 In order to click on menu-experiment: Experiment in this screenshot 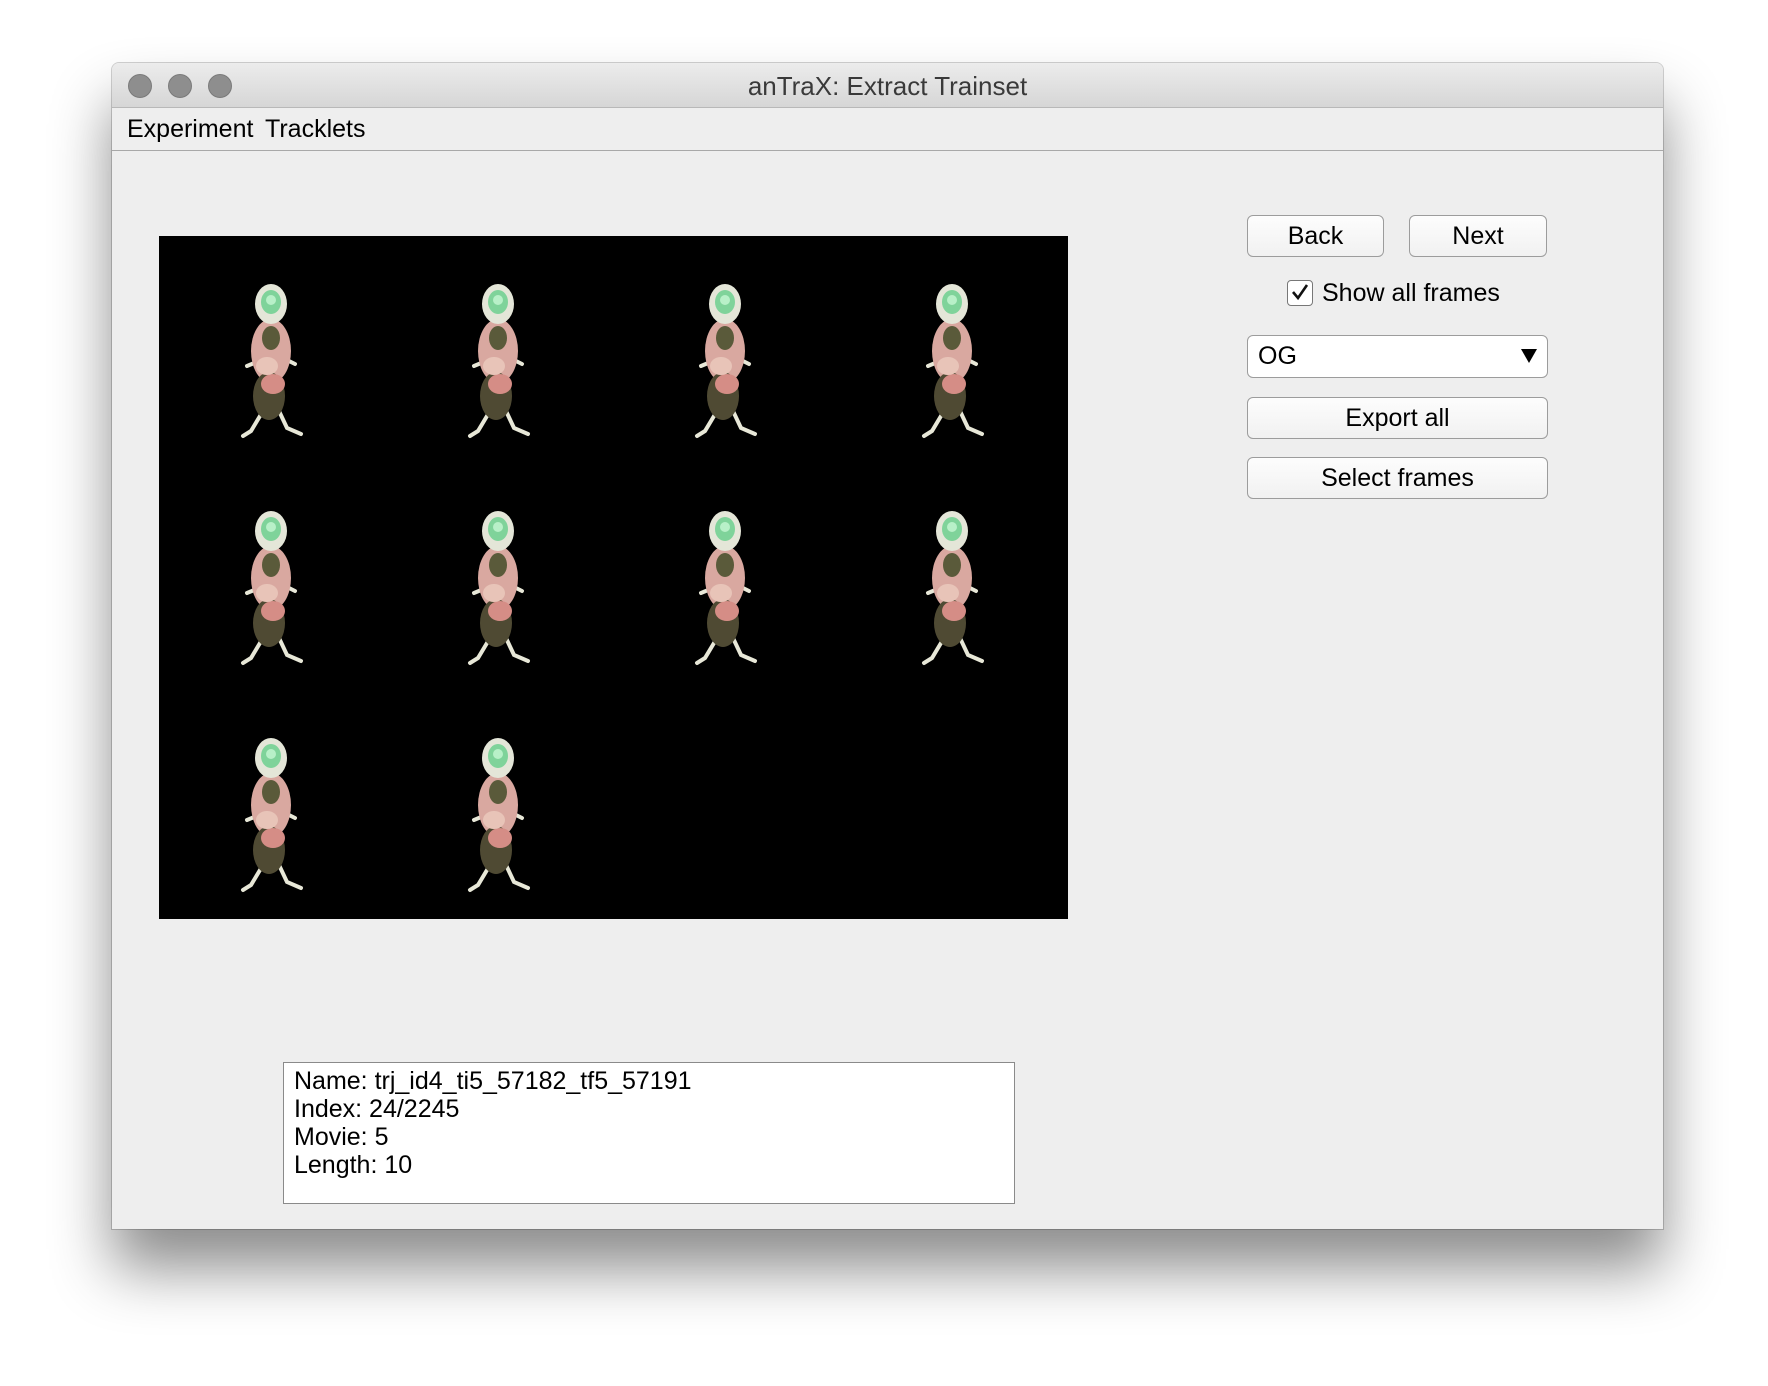, I will do `click(190, 129)`.